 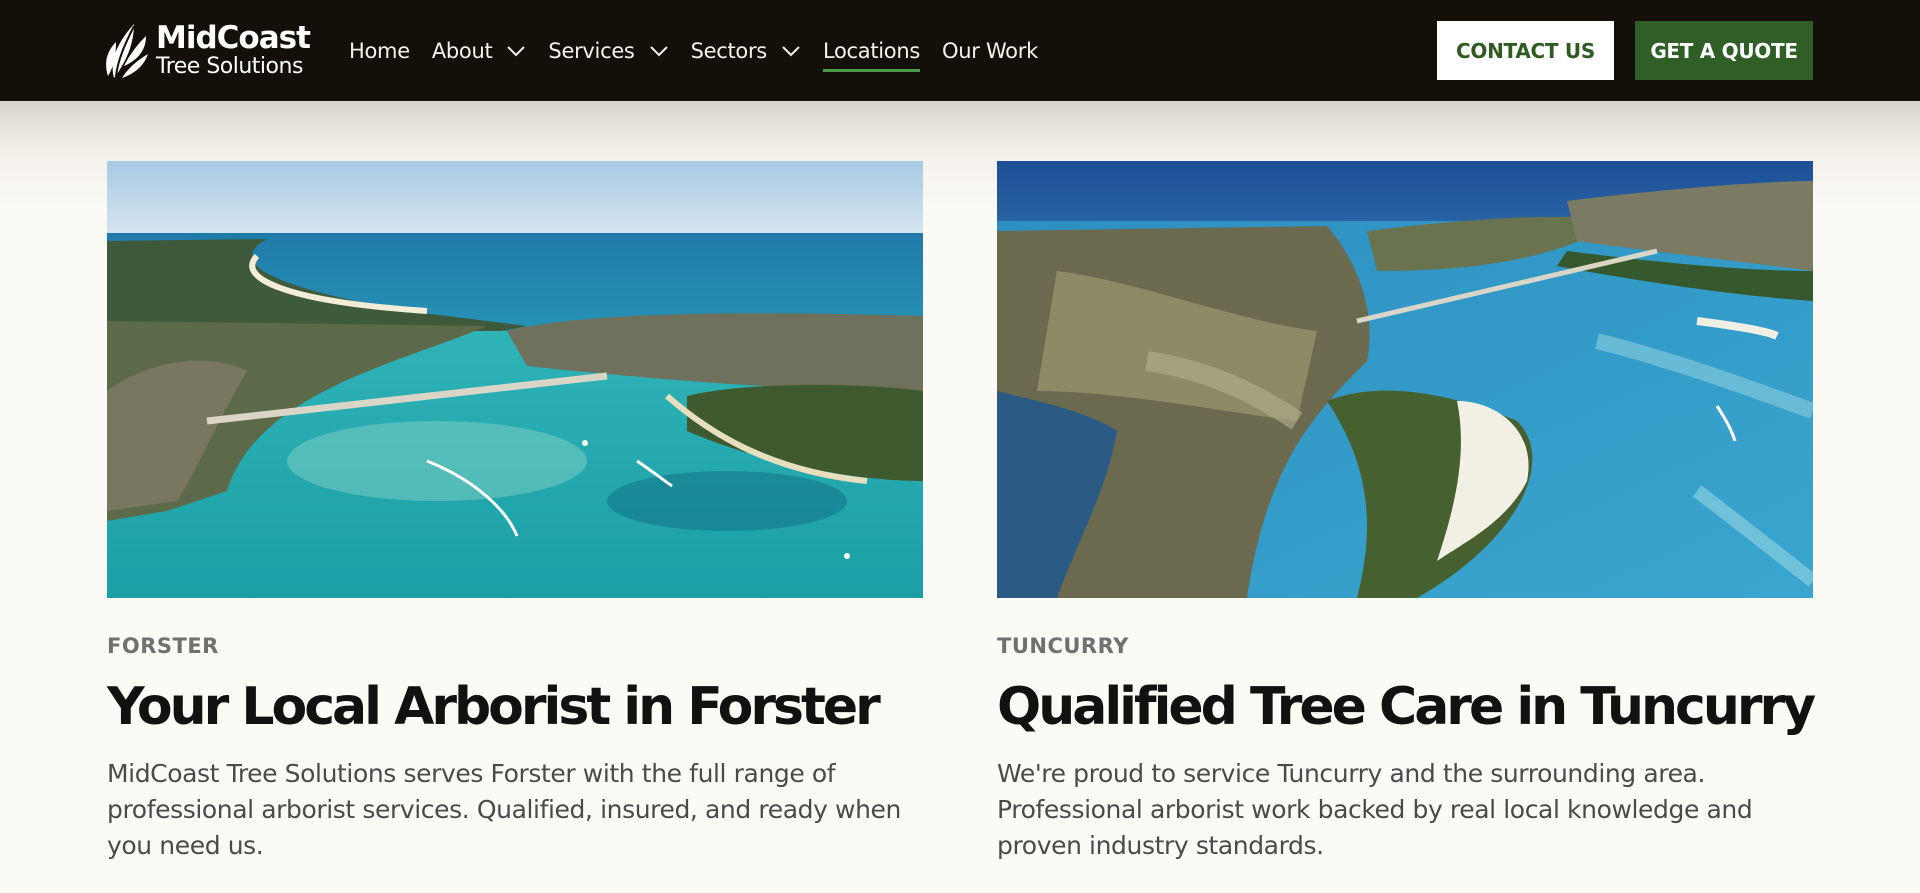 I want to click on site-logo: MidCoast Tree Solutions, so click(x=207, y=49).